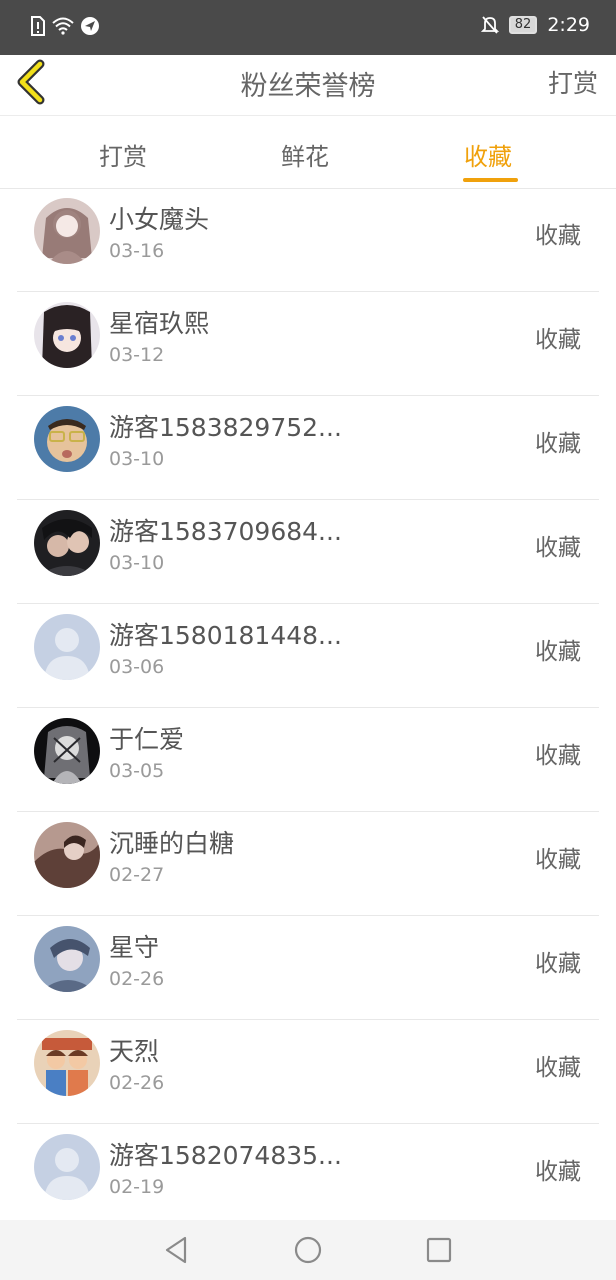 The height and width of the screenshot is (1280, 616). I want to click on list-item: 天烈 02-26 收藏, so click(308, 1072).